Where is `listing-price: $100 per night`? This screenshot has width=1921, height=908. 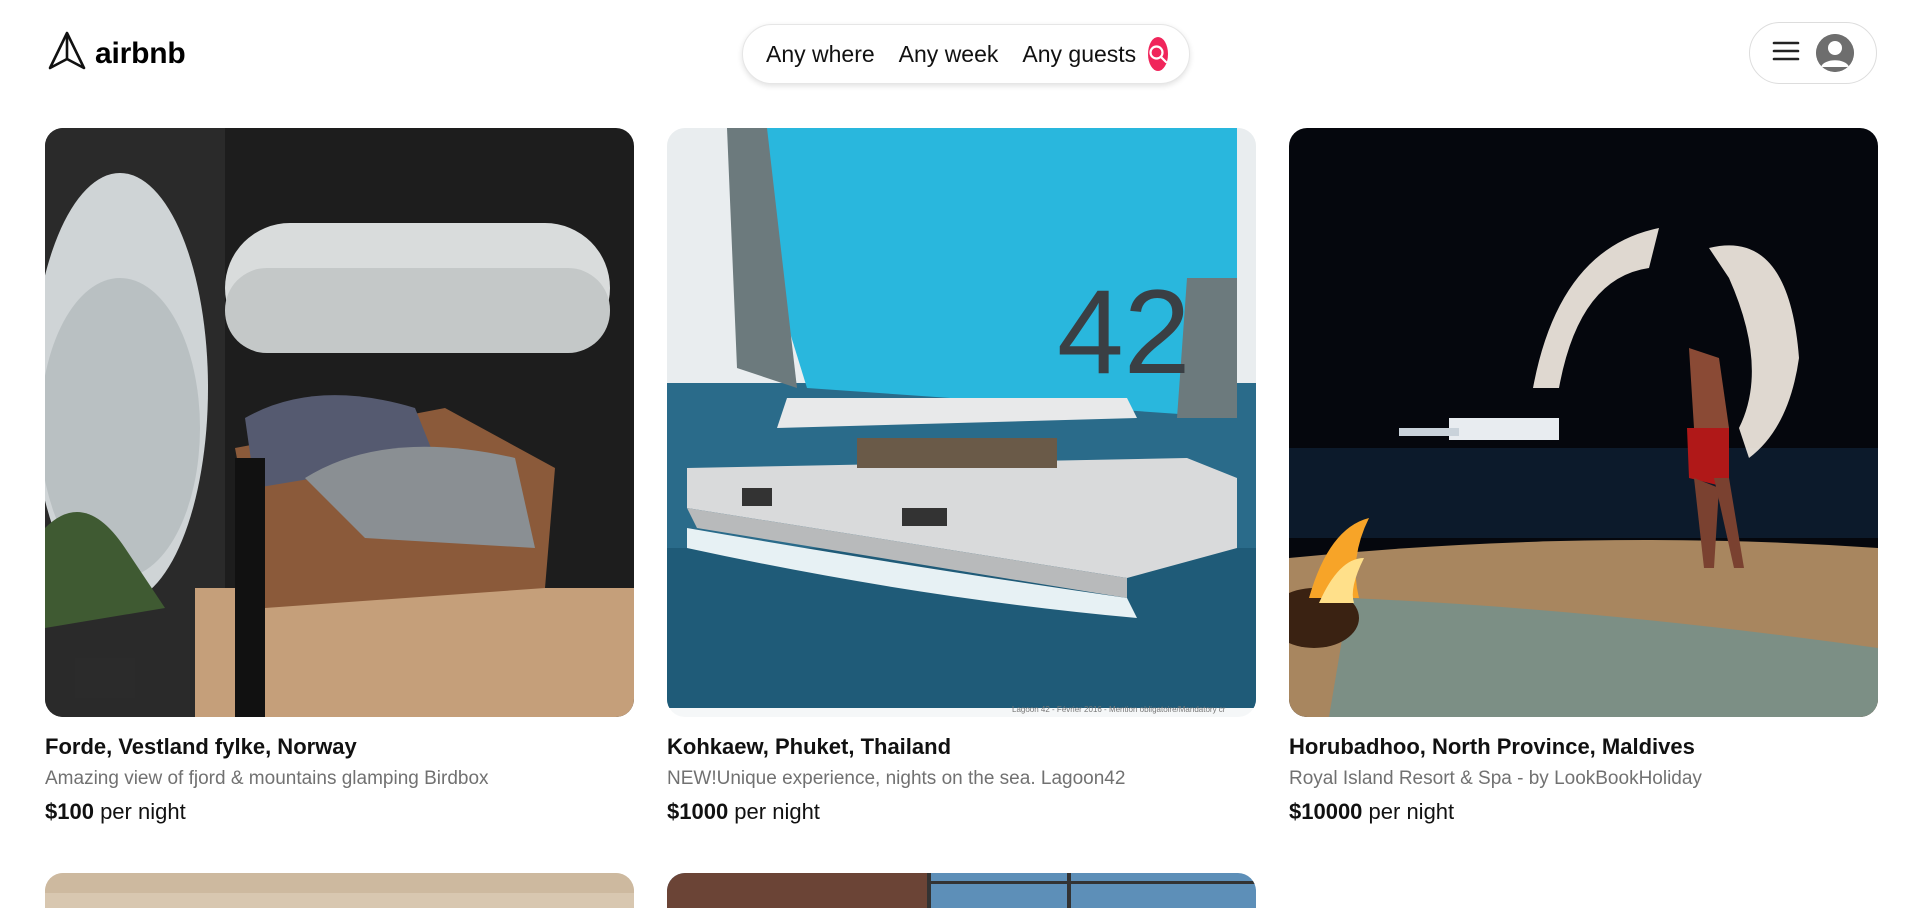 listing-price: $100 per night is located at coordinates (339, 812).